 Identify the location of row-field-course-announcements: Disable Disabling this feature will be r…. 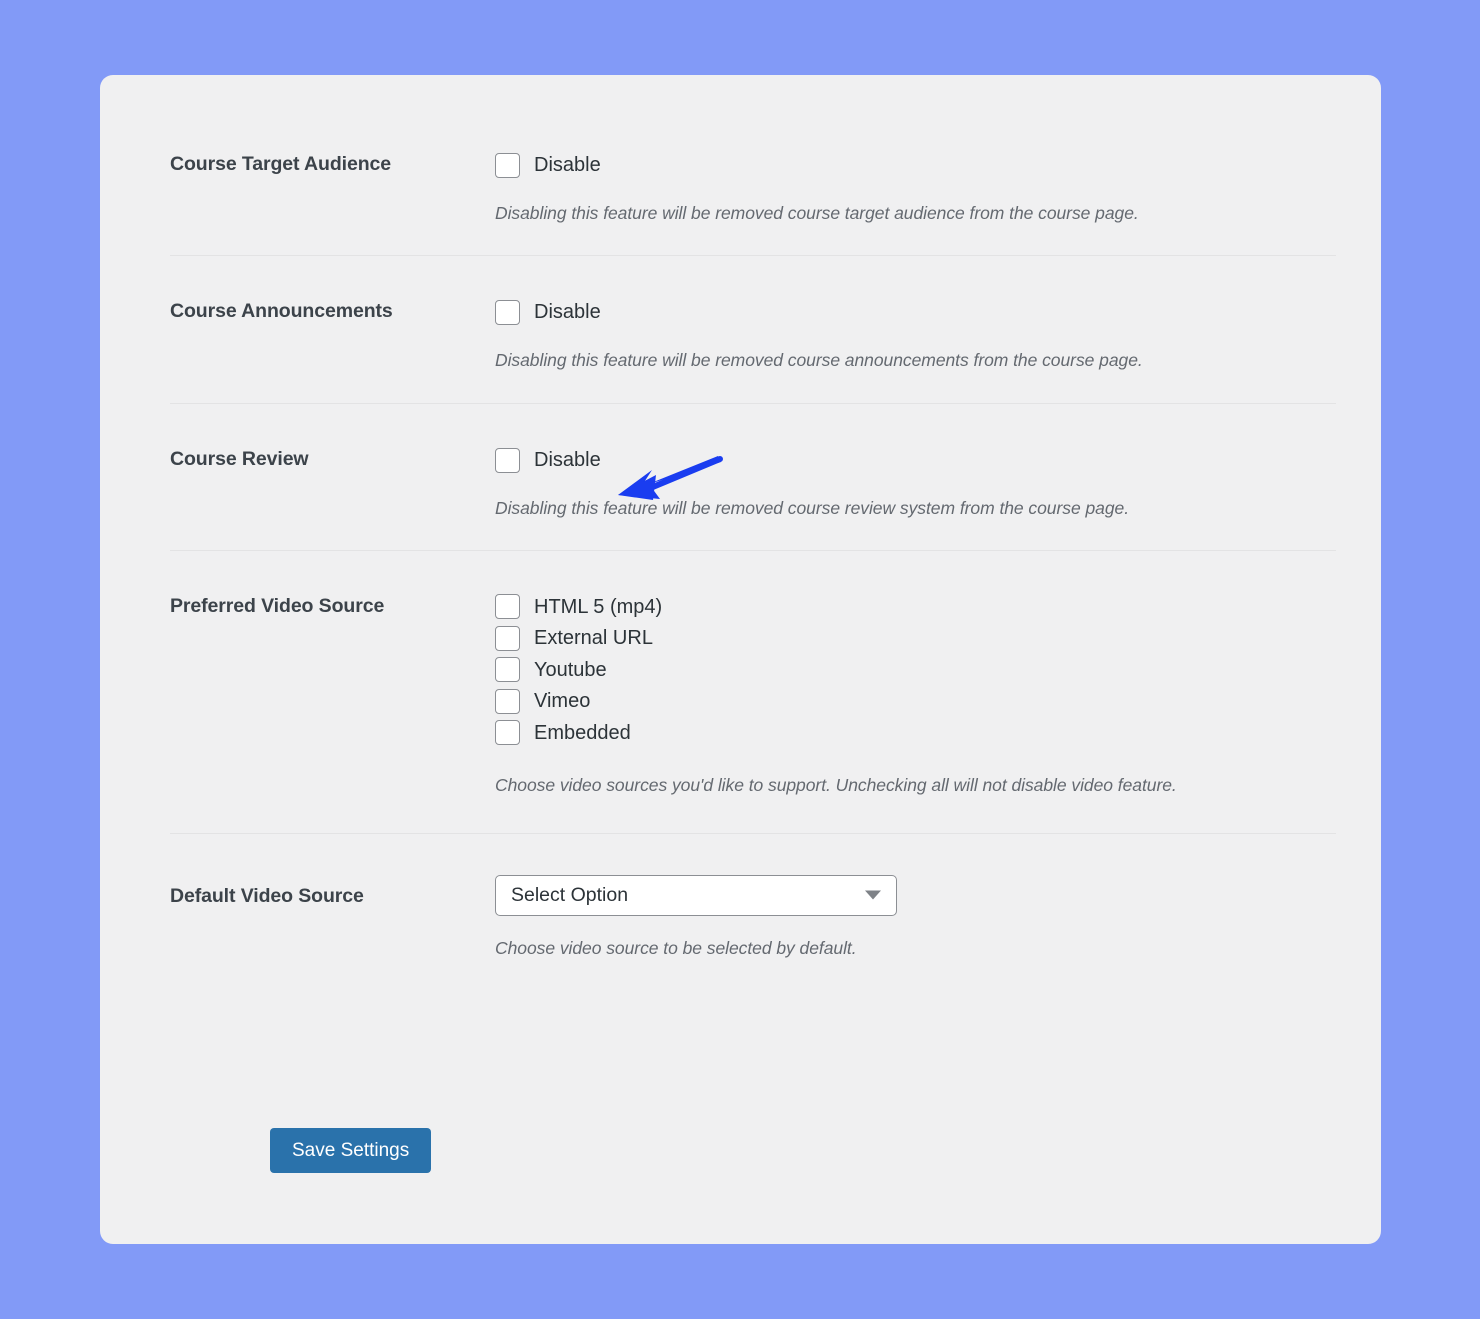
(915, 333).